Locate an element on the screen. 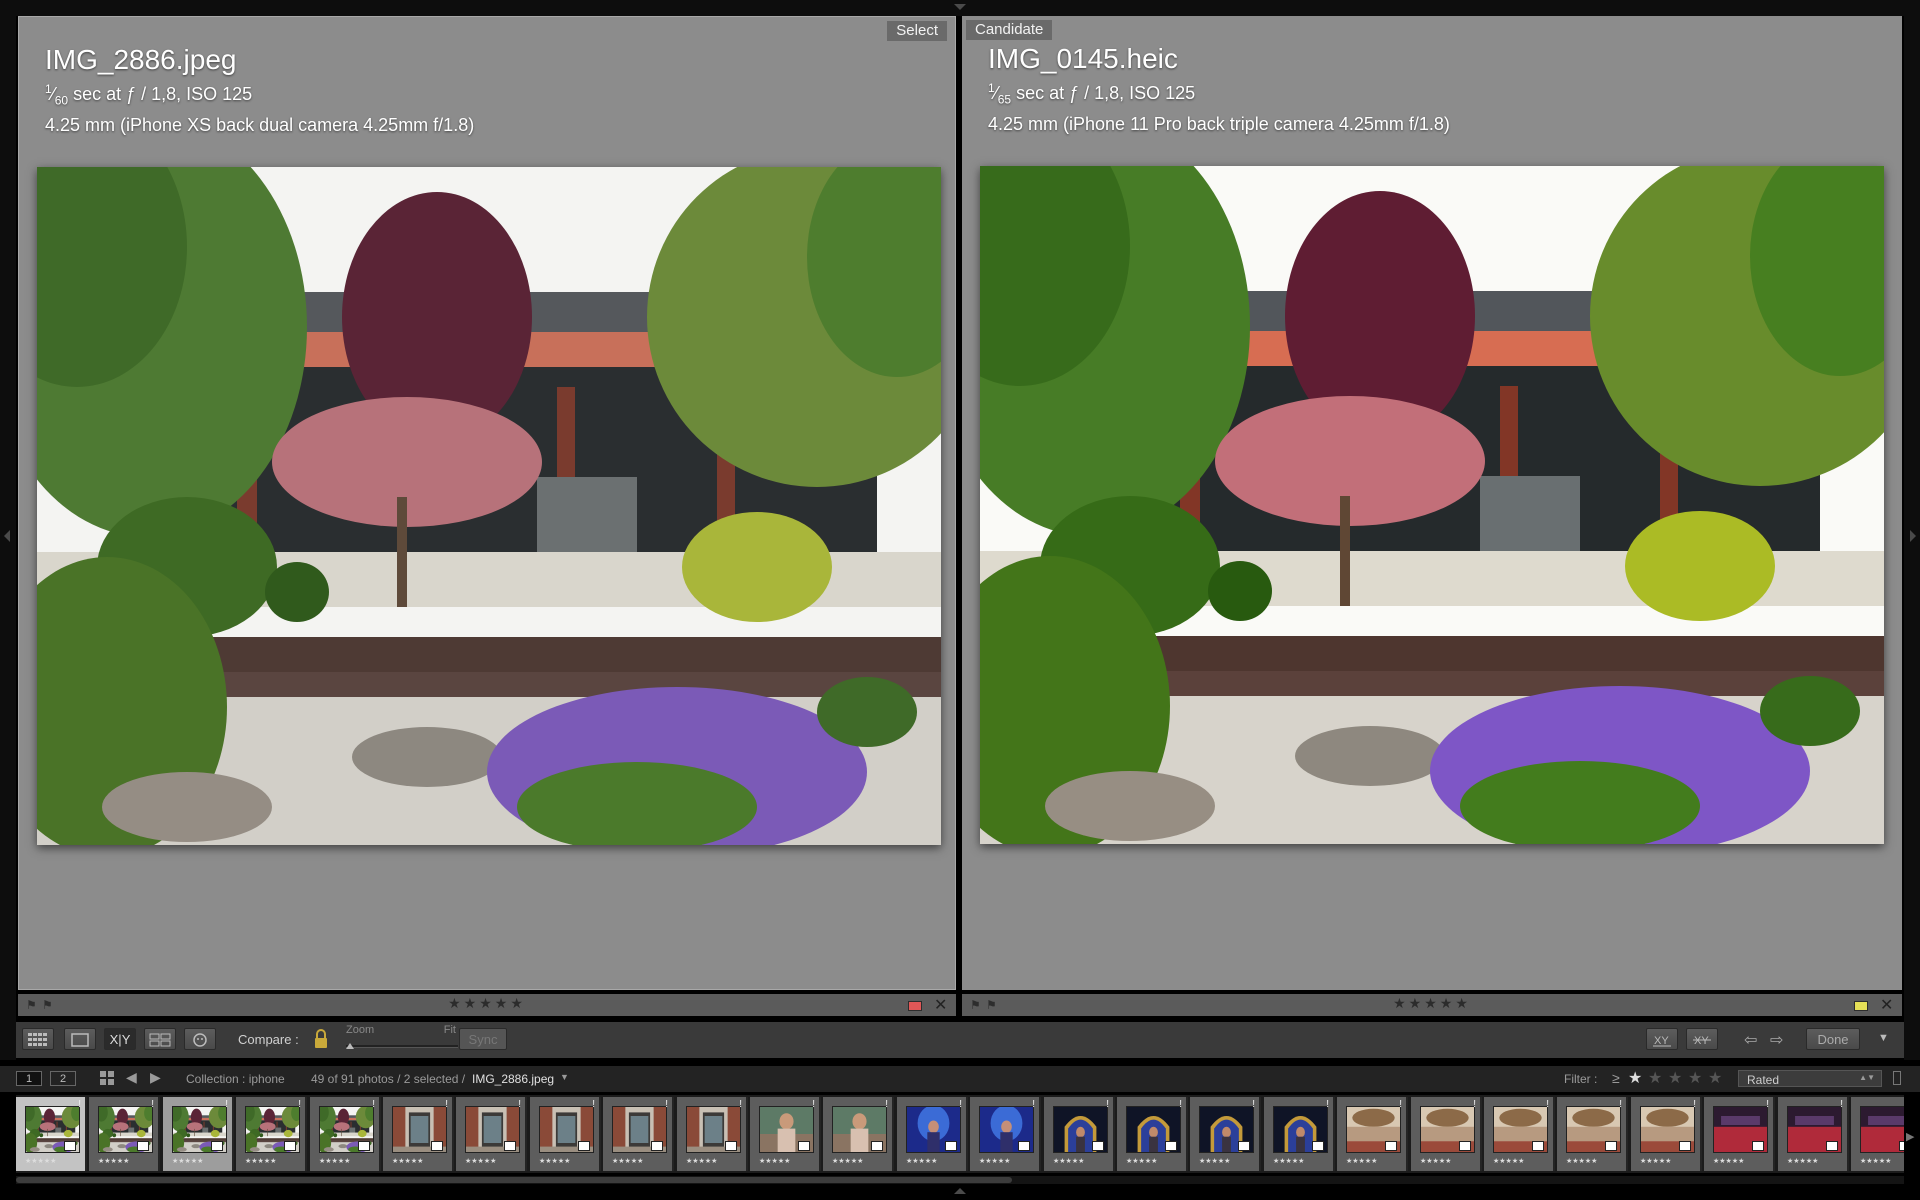  loupe-view-button is located at coordinates (80, 1039).